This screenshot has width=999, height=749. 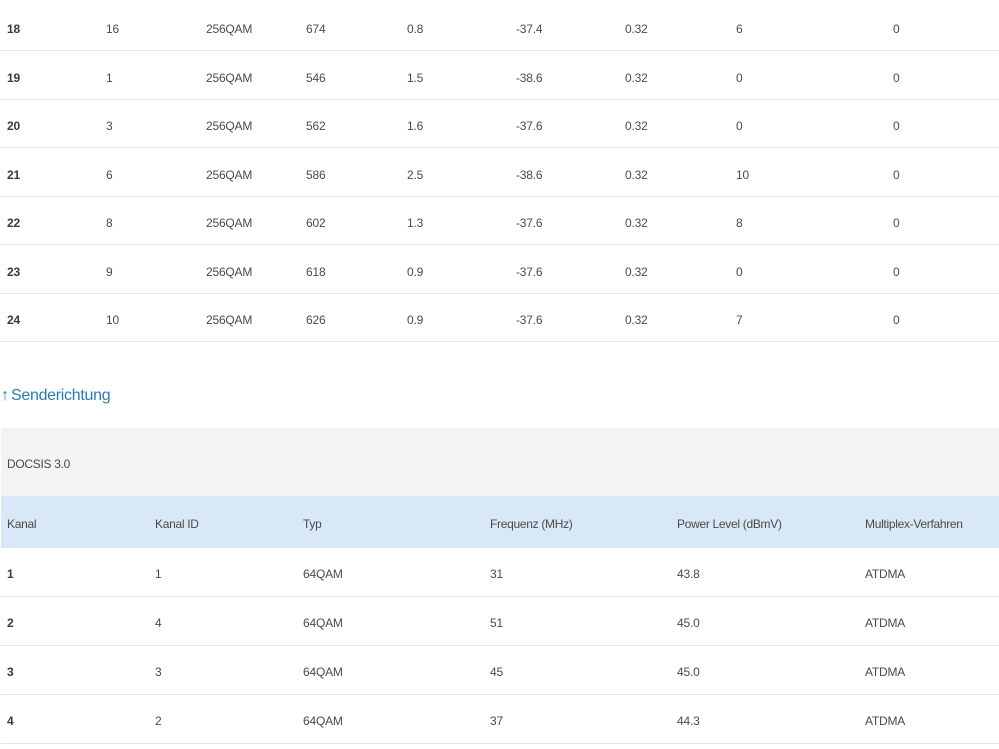 What do you see at coordinates (496, 672) in the screenshot?
I see `cell-frequenz: 45` at bounding box center [496, 672].